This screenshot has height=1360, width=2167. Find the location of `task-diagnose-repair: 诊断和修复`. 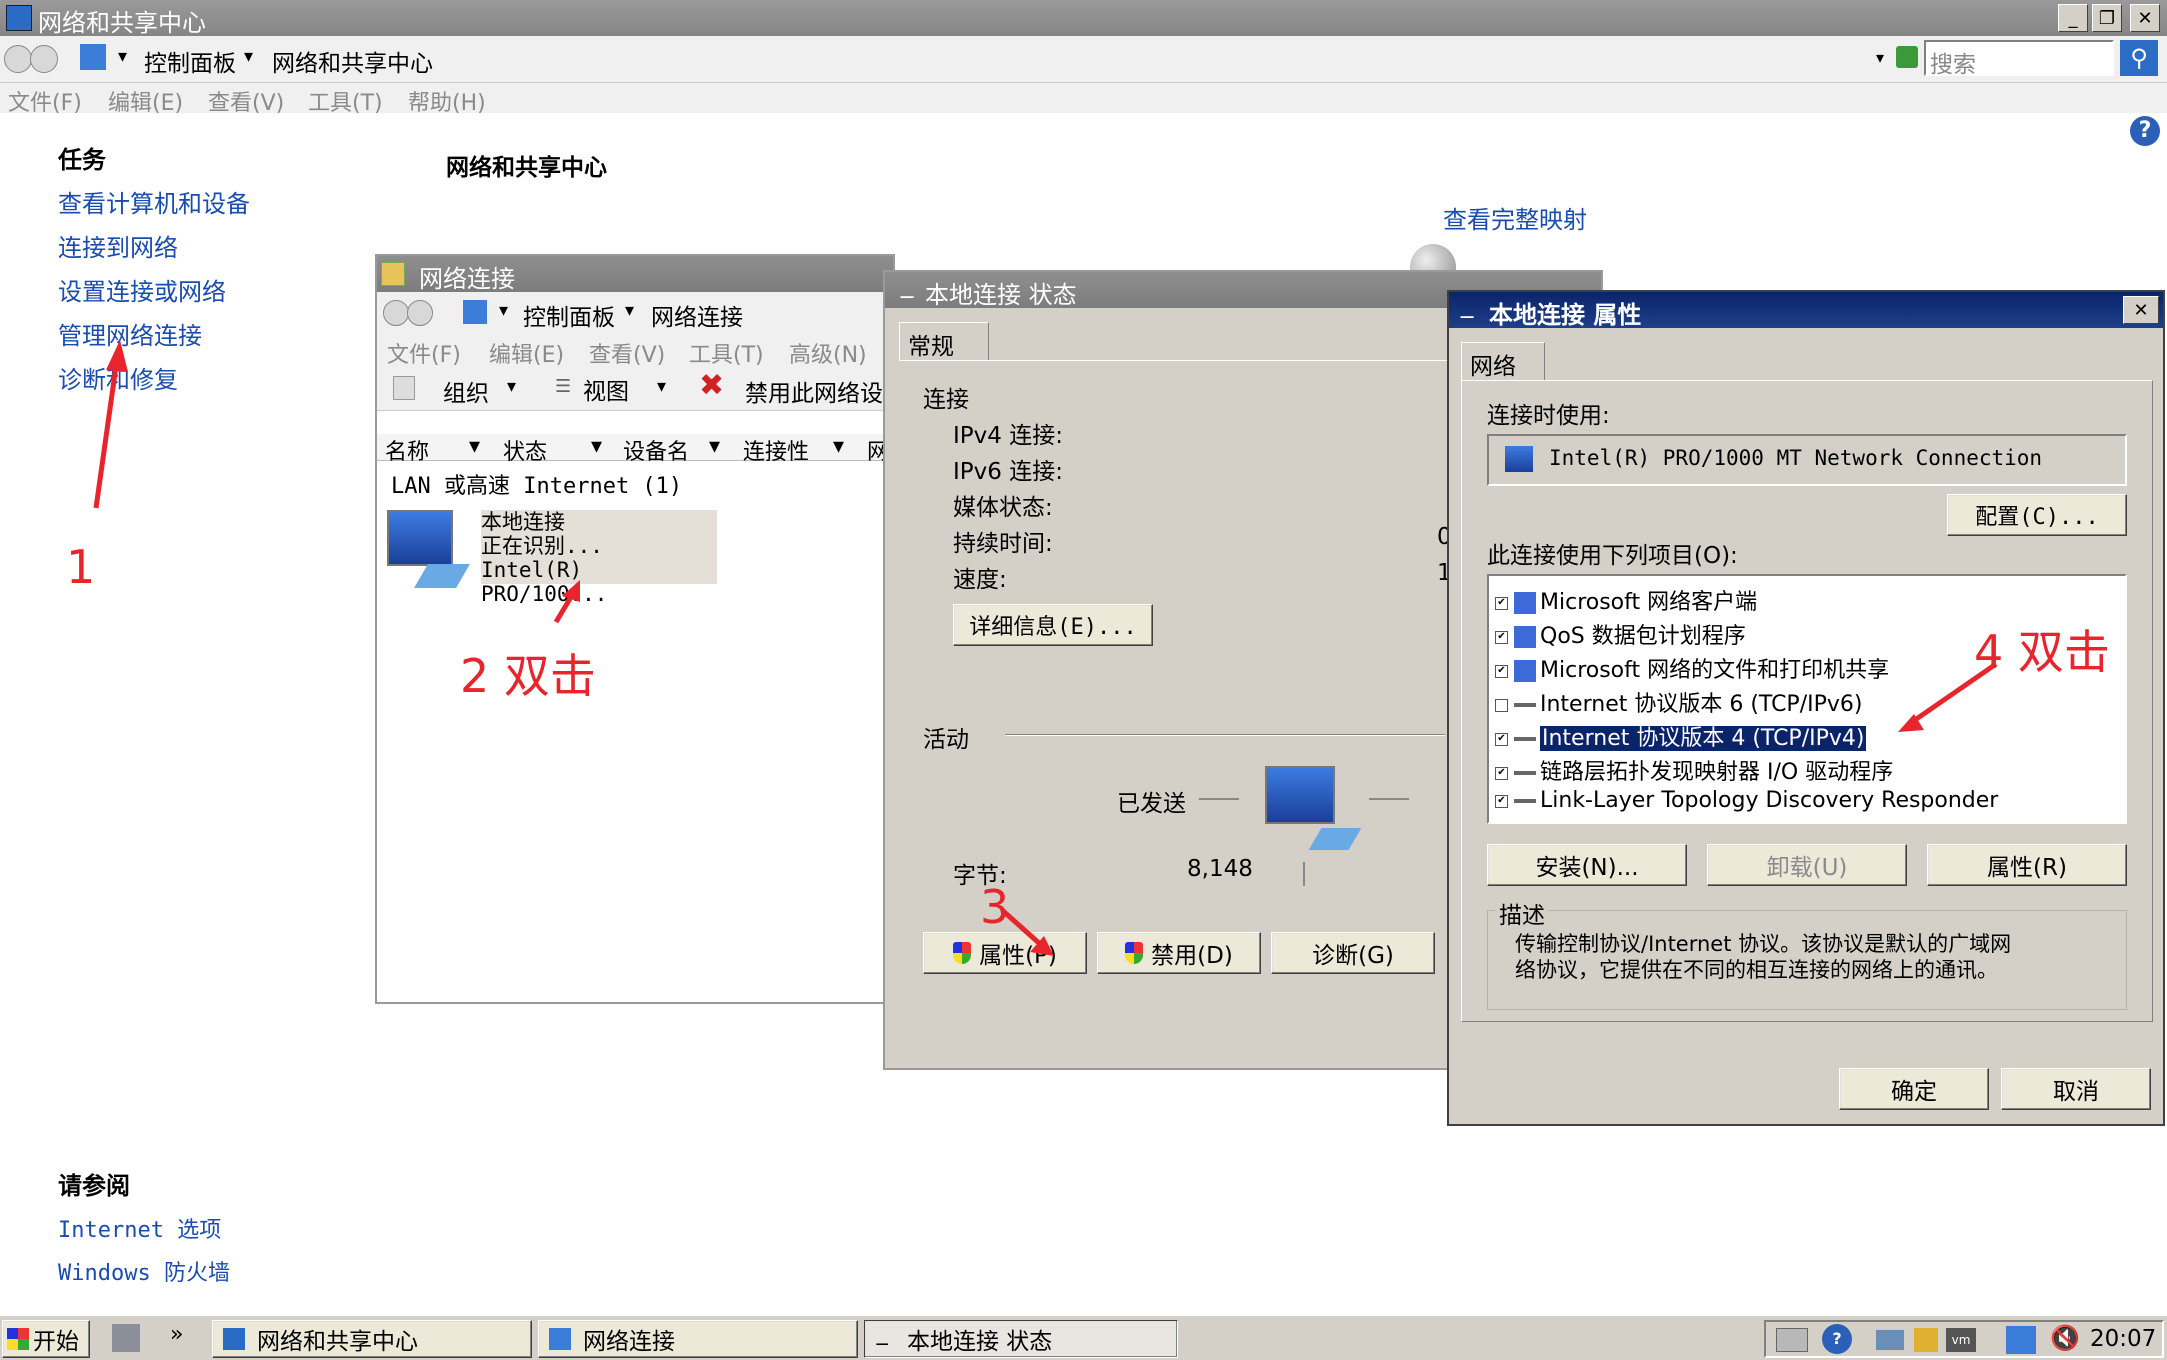

task-diagnose-repair: 诊断和修复 is located at coordinates (118, 377).